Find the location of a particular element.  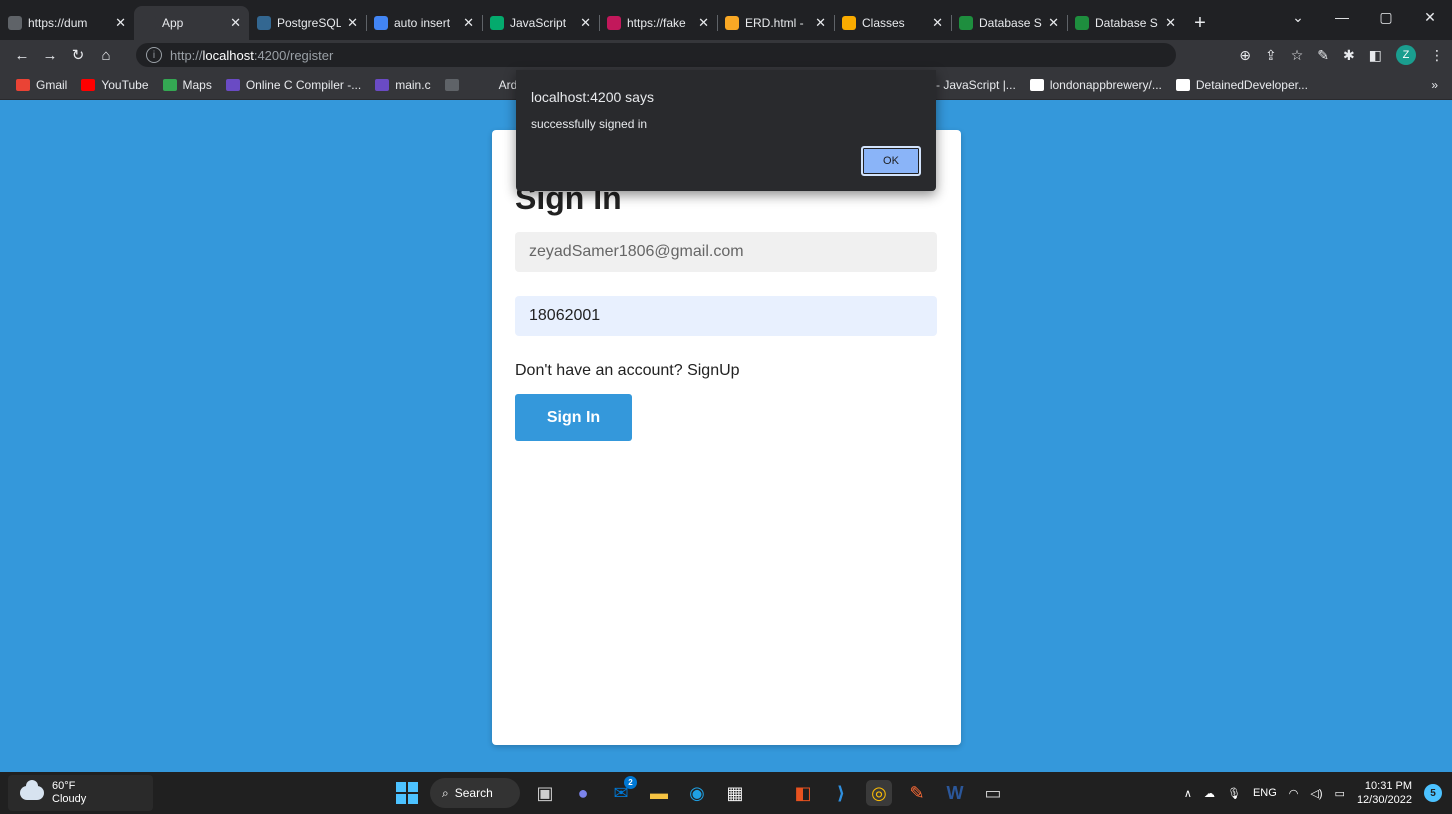

vscode-icon: ⟩ is located at coordinates (841, 793).